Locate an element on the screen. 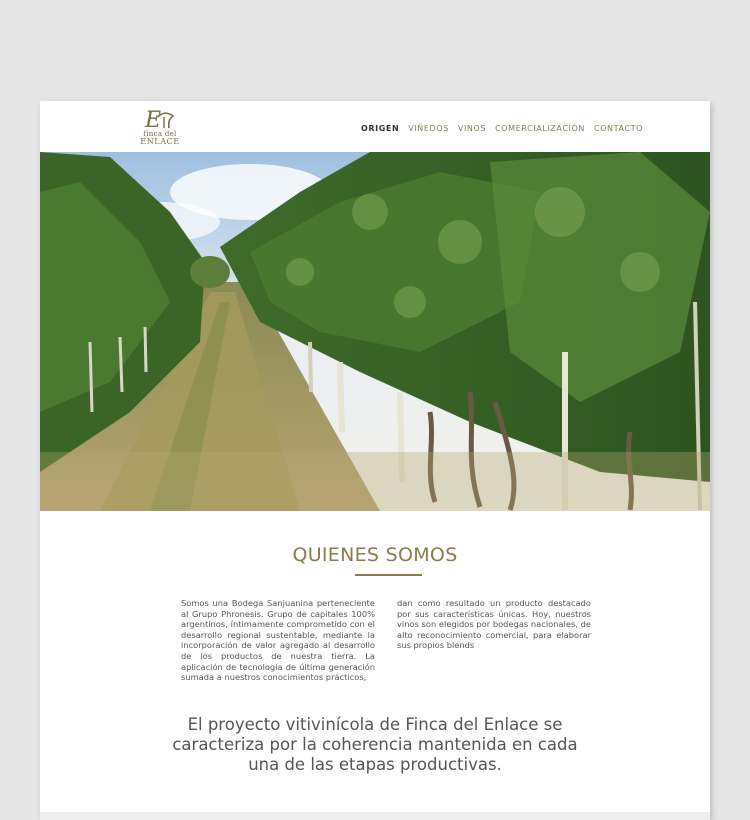 This screenshot has height=820, width=750. finca-del-enlace-logo: E finca del ENLACE is located at coordinates (160, 127).